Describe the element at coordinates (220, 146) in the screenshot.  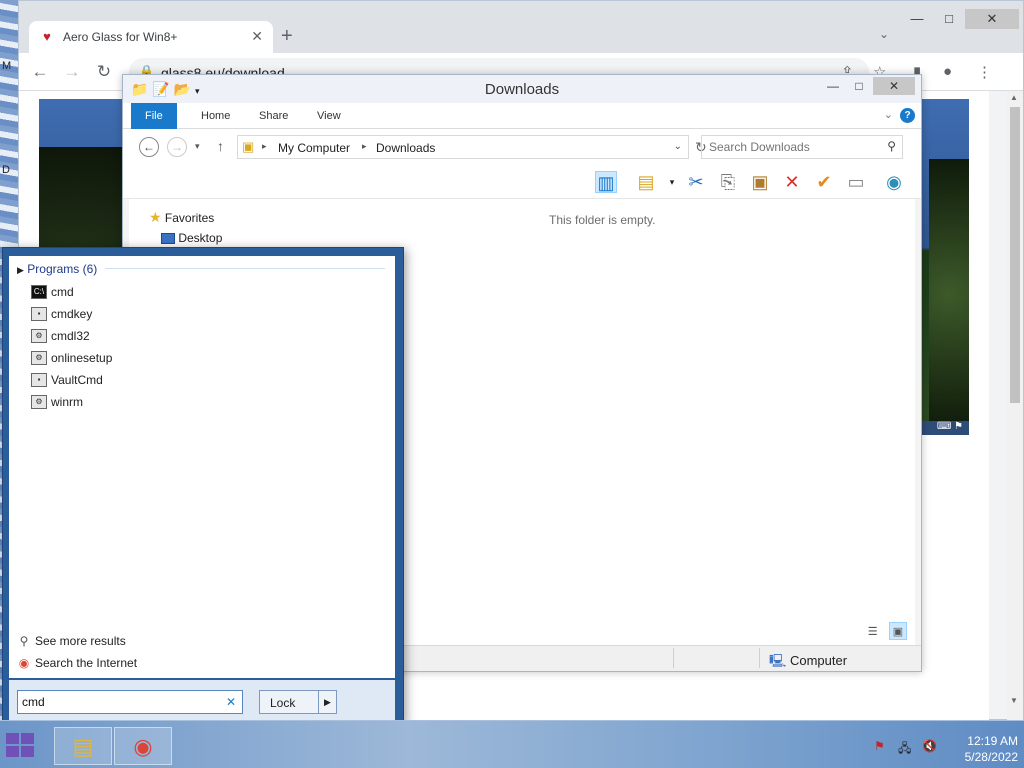
I see `up-level-icon: ↑` at that location.